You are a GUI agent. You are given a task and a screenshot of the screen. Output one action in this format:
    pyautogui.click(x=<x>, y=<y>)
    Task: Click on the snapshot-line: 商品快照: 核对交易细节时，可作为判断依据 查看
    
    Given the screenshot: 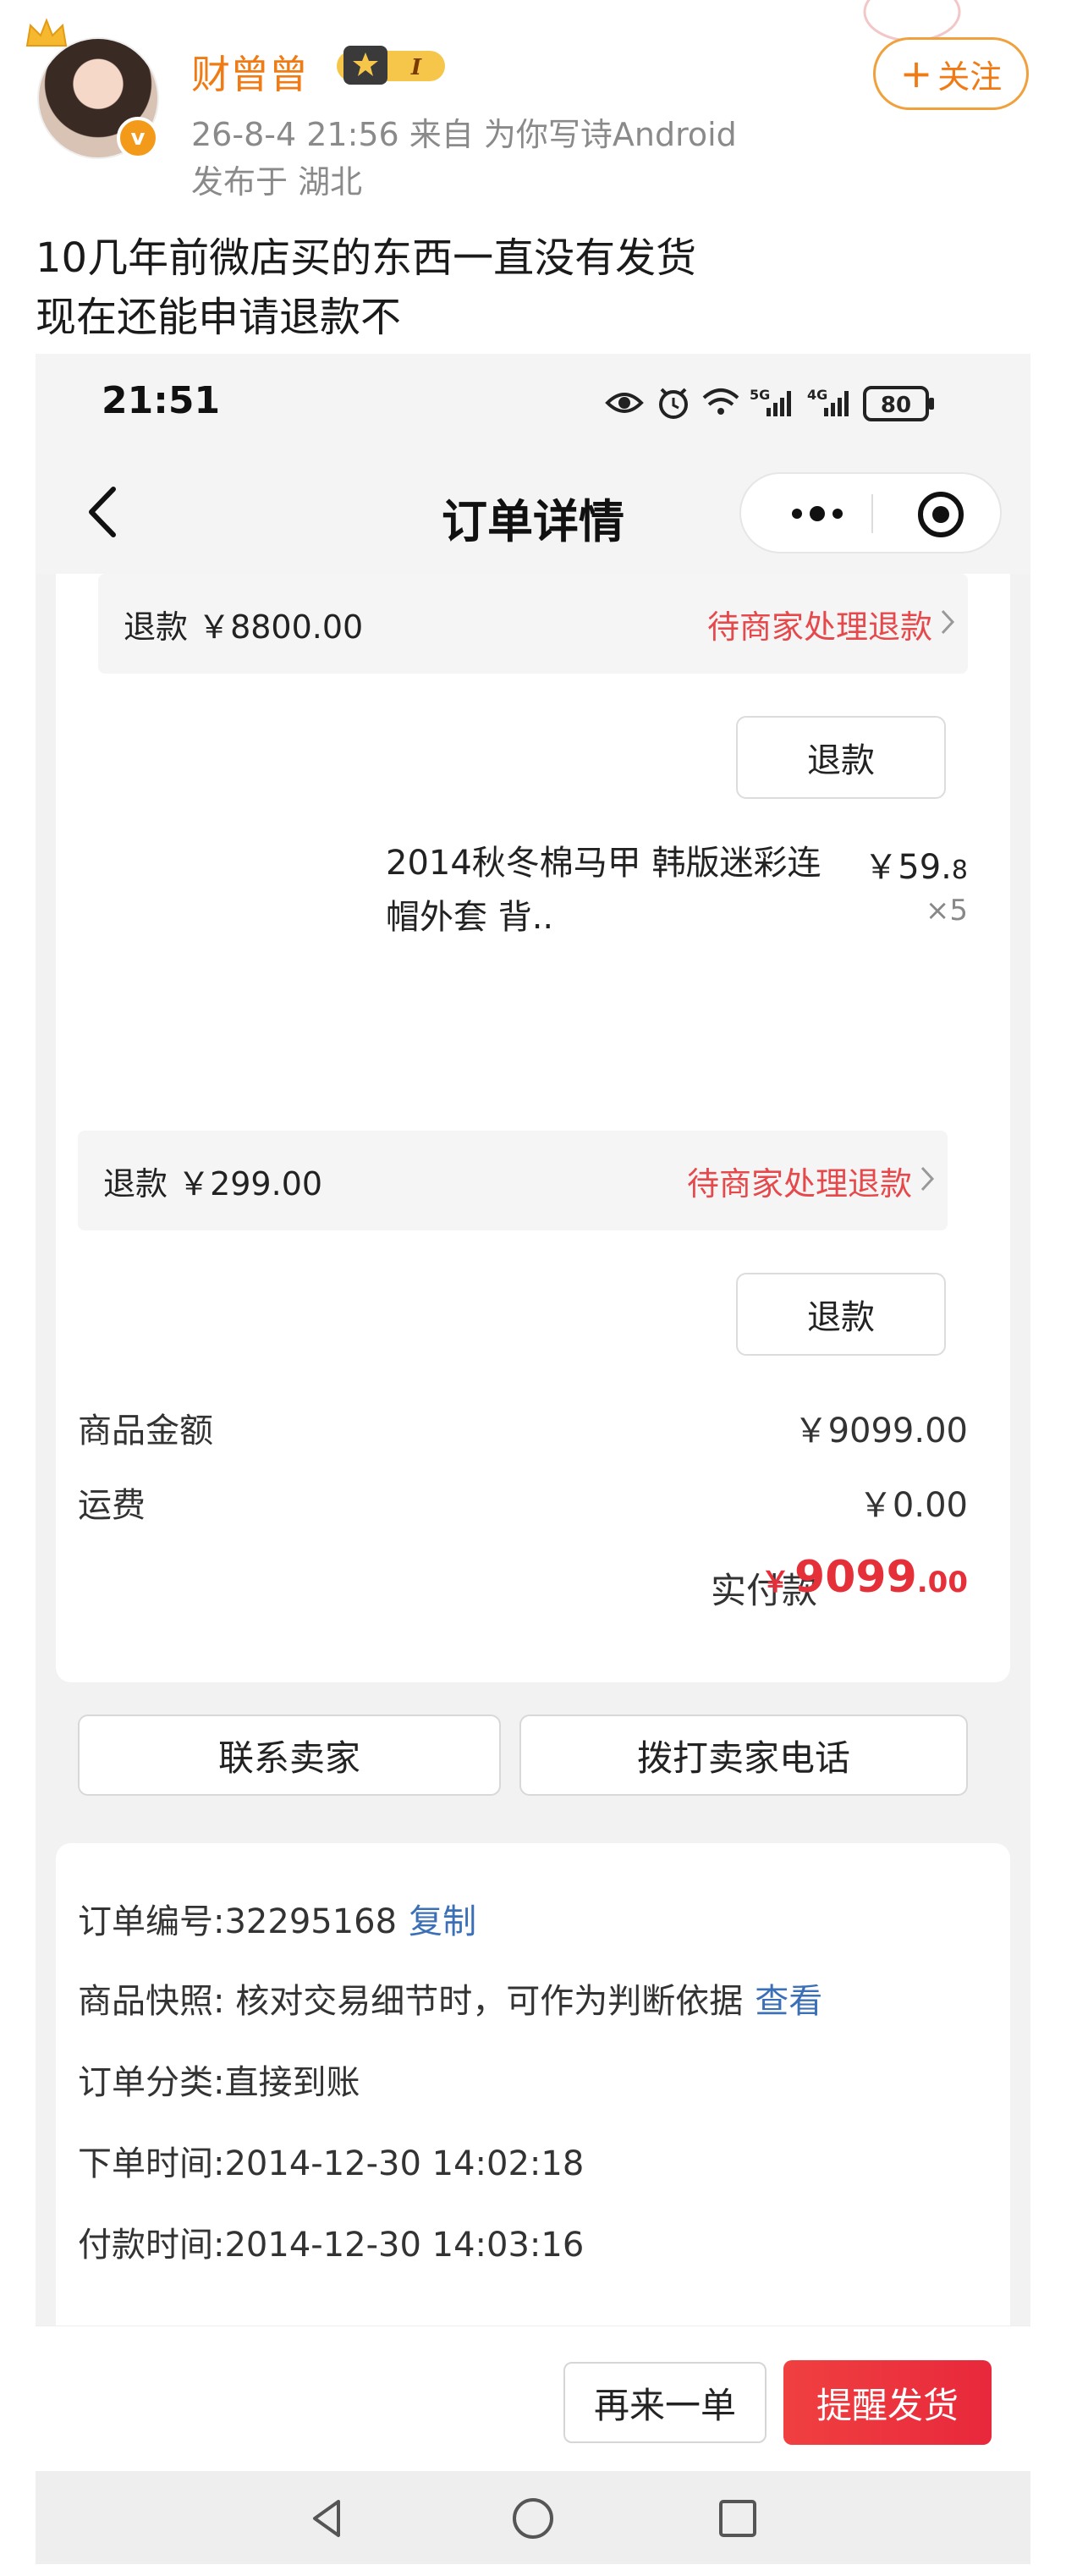 What is the action you would take?
    pyautogui.click(x=450, y=1998)
    